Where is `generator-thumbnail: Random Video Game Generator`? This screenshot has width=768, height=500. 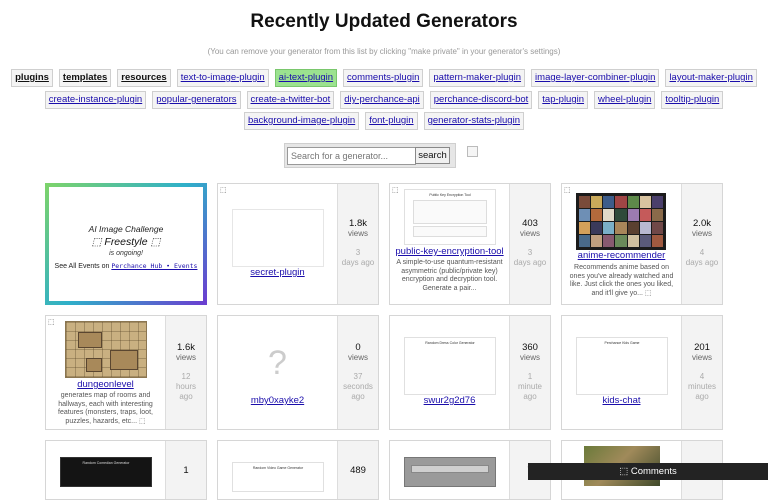 generator-thumbnail: Random Video Game Generator is located at coordinates (278, 477).